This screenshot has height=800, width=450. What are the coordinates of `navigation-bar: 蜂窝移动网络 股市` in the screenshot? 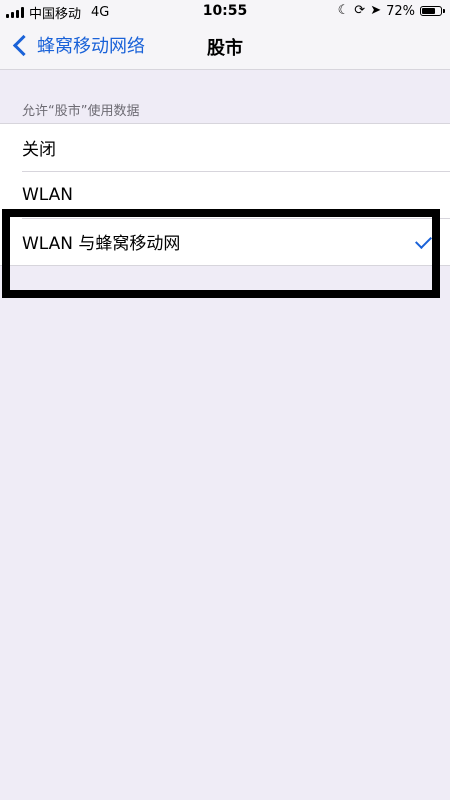 It's located at (225, 46).